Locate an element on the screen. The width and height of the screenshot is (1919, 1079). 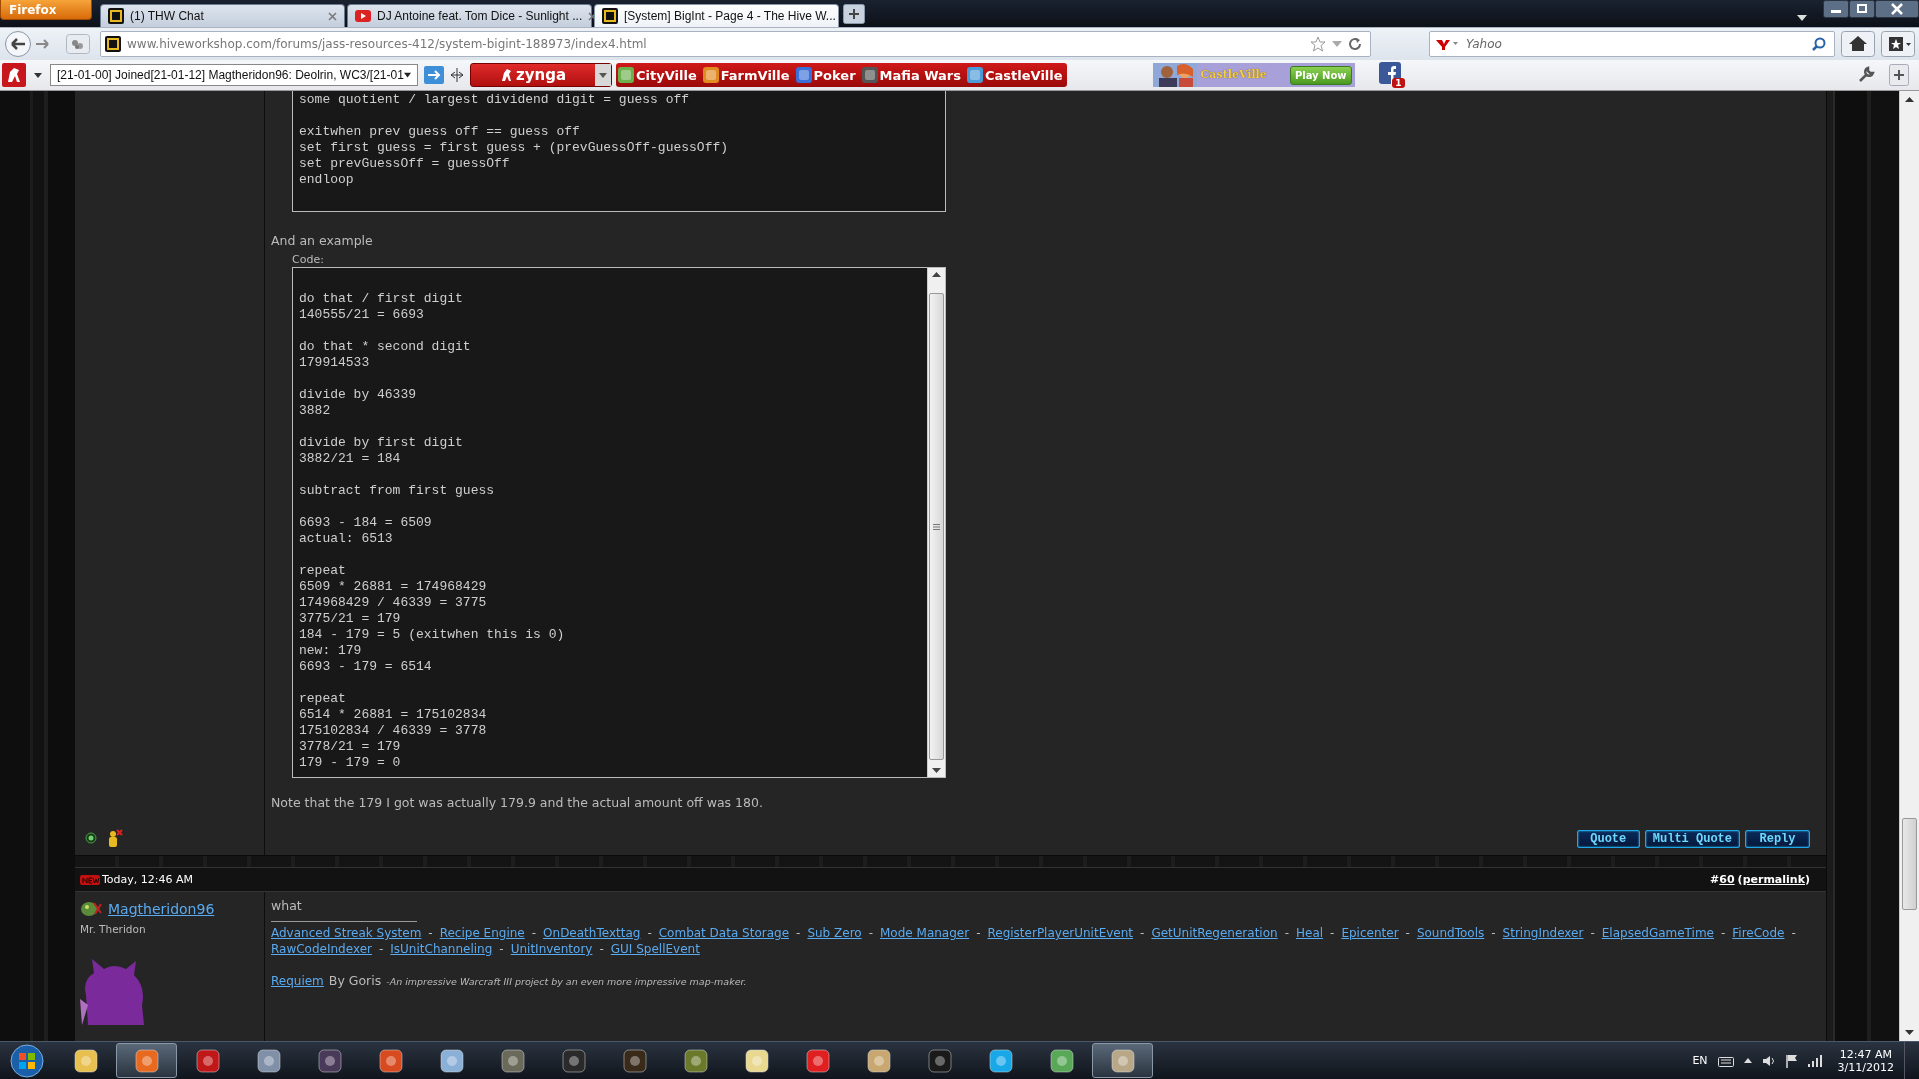
ticker-text: [21-01-00] Joined[21-01-12] Magtheridon96: Deolrin, WC3/[21-01 is located at coordinates (230, 75).